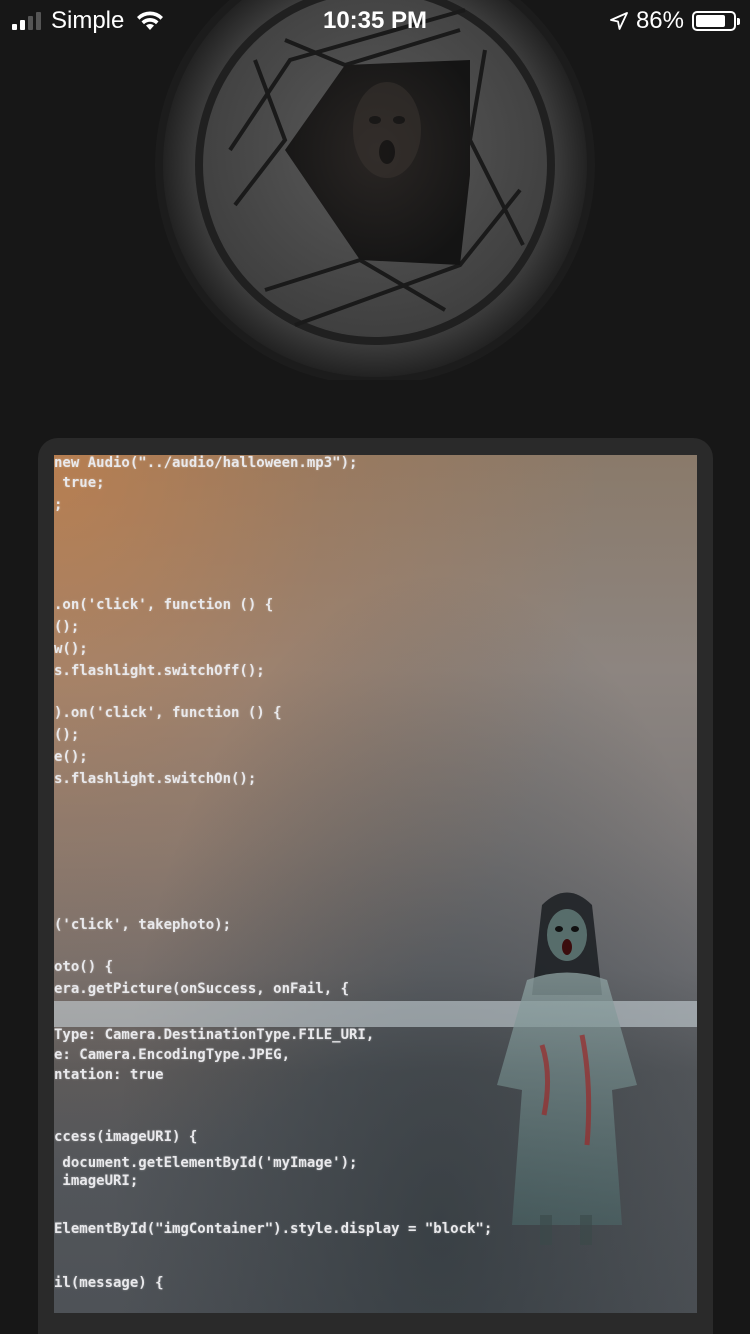 The width and height of the screenshot is (750, 1334). Describe the element at coordinates (109, 1283) in the screenshot. I see `code-line: il(message) {` at that location.